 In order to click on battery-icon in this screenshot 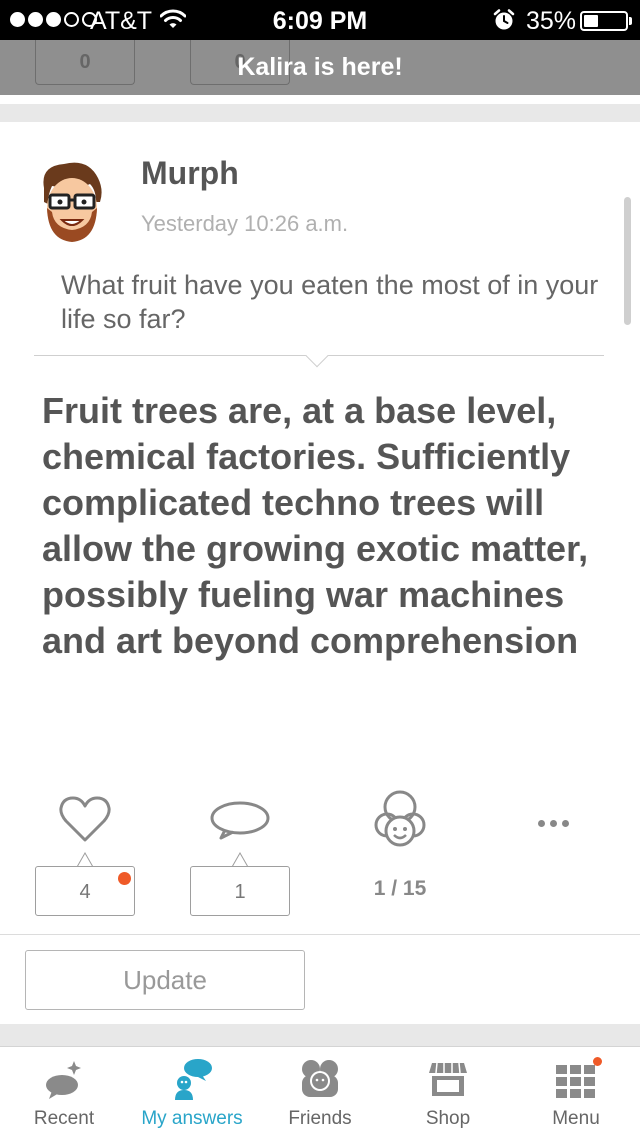, I will do `click(604, 21)`.